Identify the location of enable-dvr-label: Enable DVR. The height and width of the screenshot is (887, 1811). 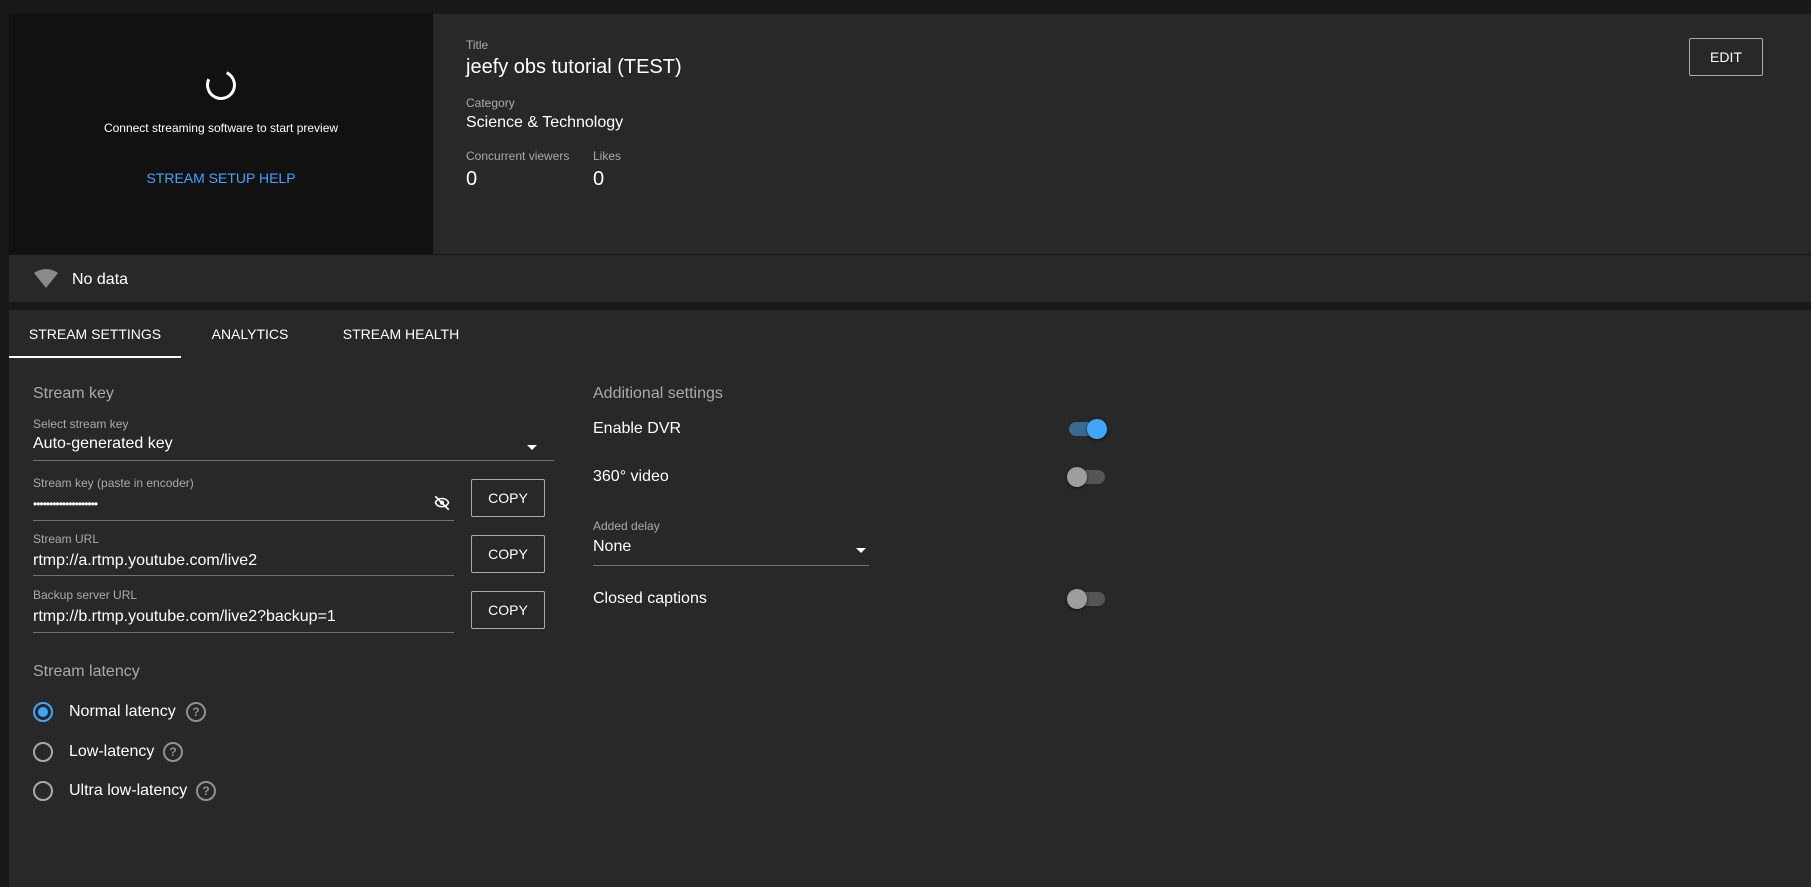
(637, 428).